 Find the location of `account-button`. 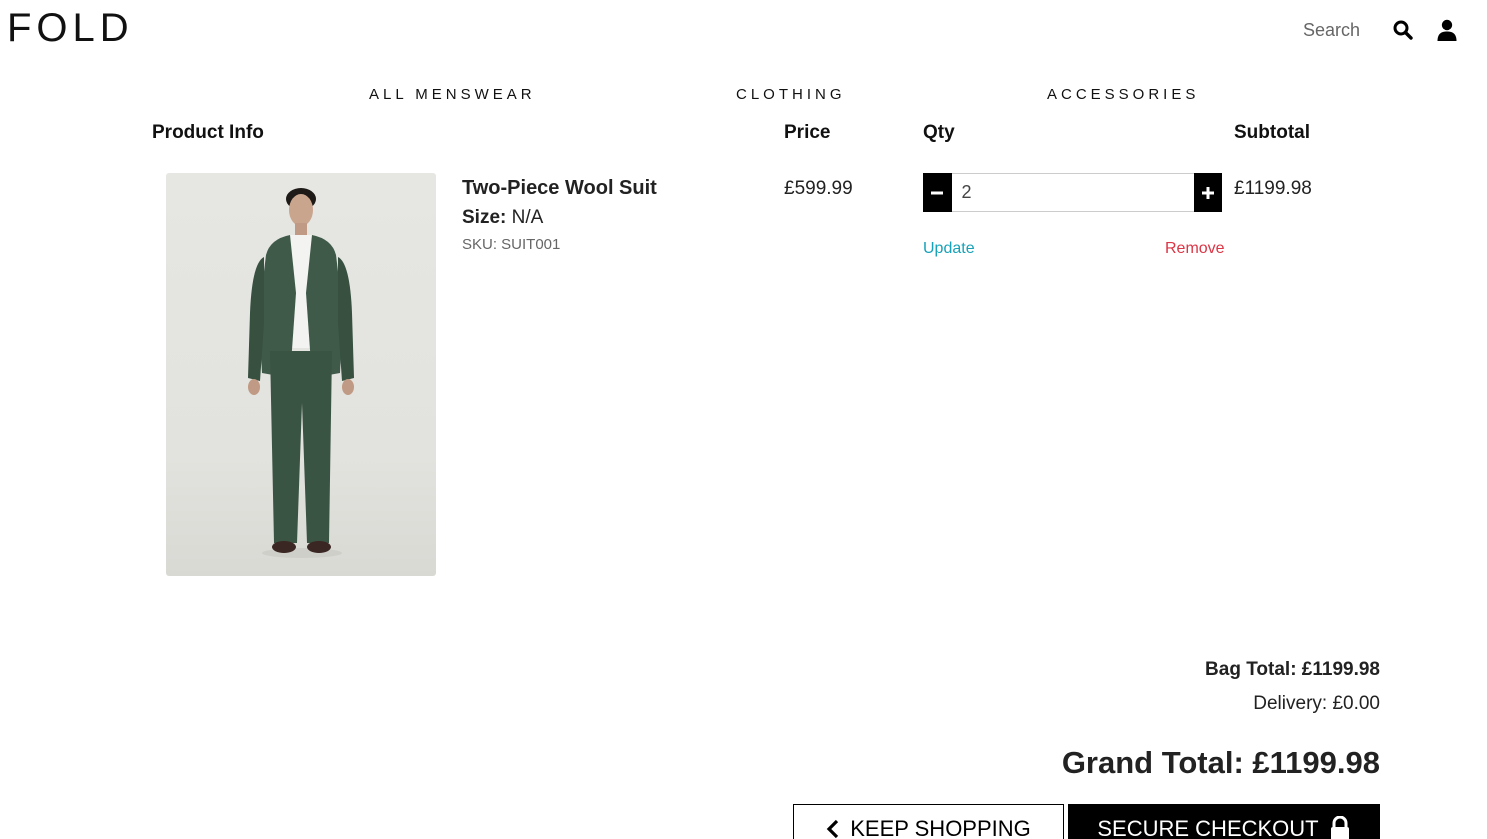

account-button is located at coordinates (1447, 30).